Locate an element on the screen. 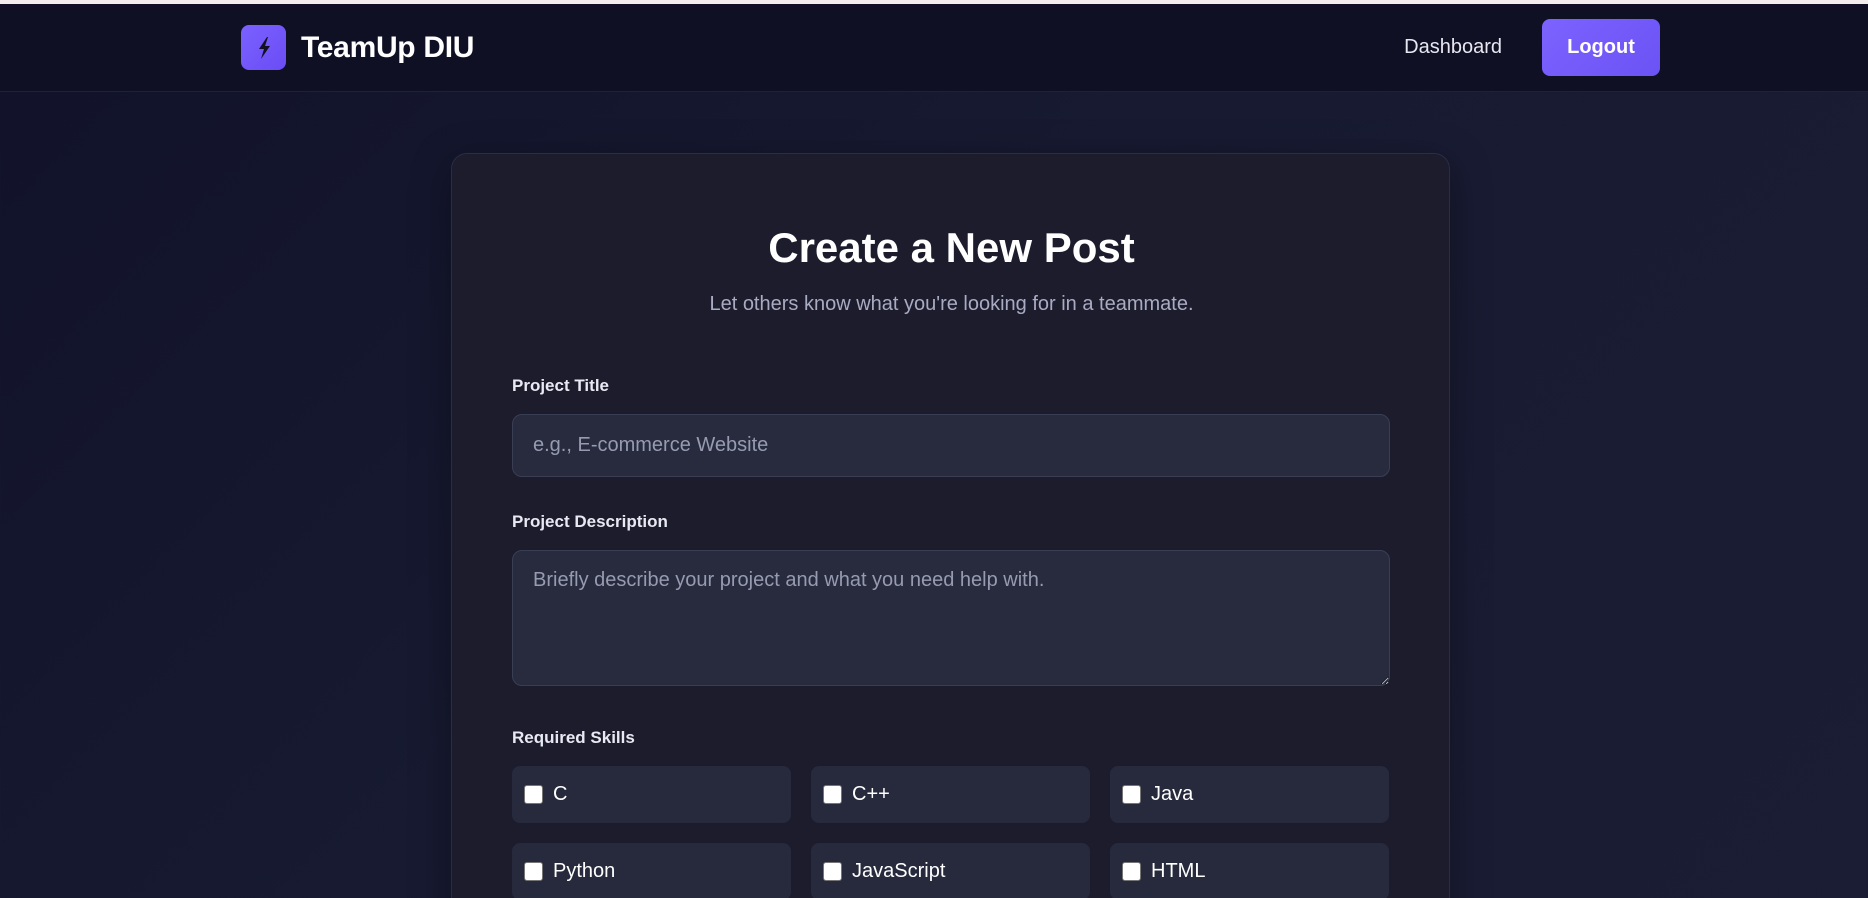 Image resolution: width=1868 pixels, height=898 pixels. skill-option-javascript: JavaScript is located at coordinates (950, 870).